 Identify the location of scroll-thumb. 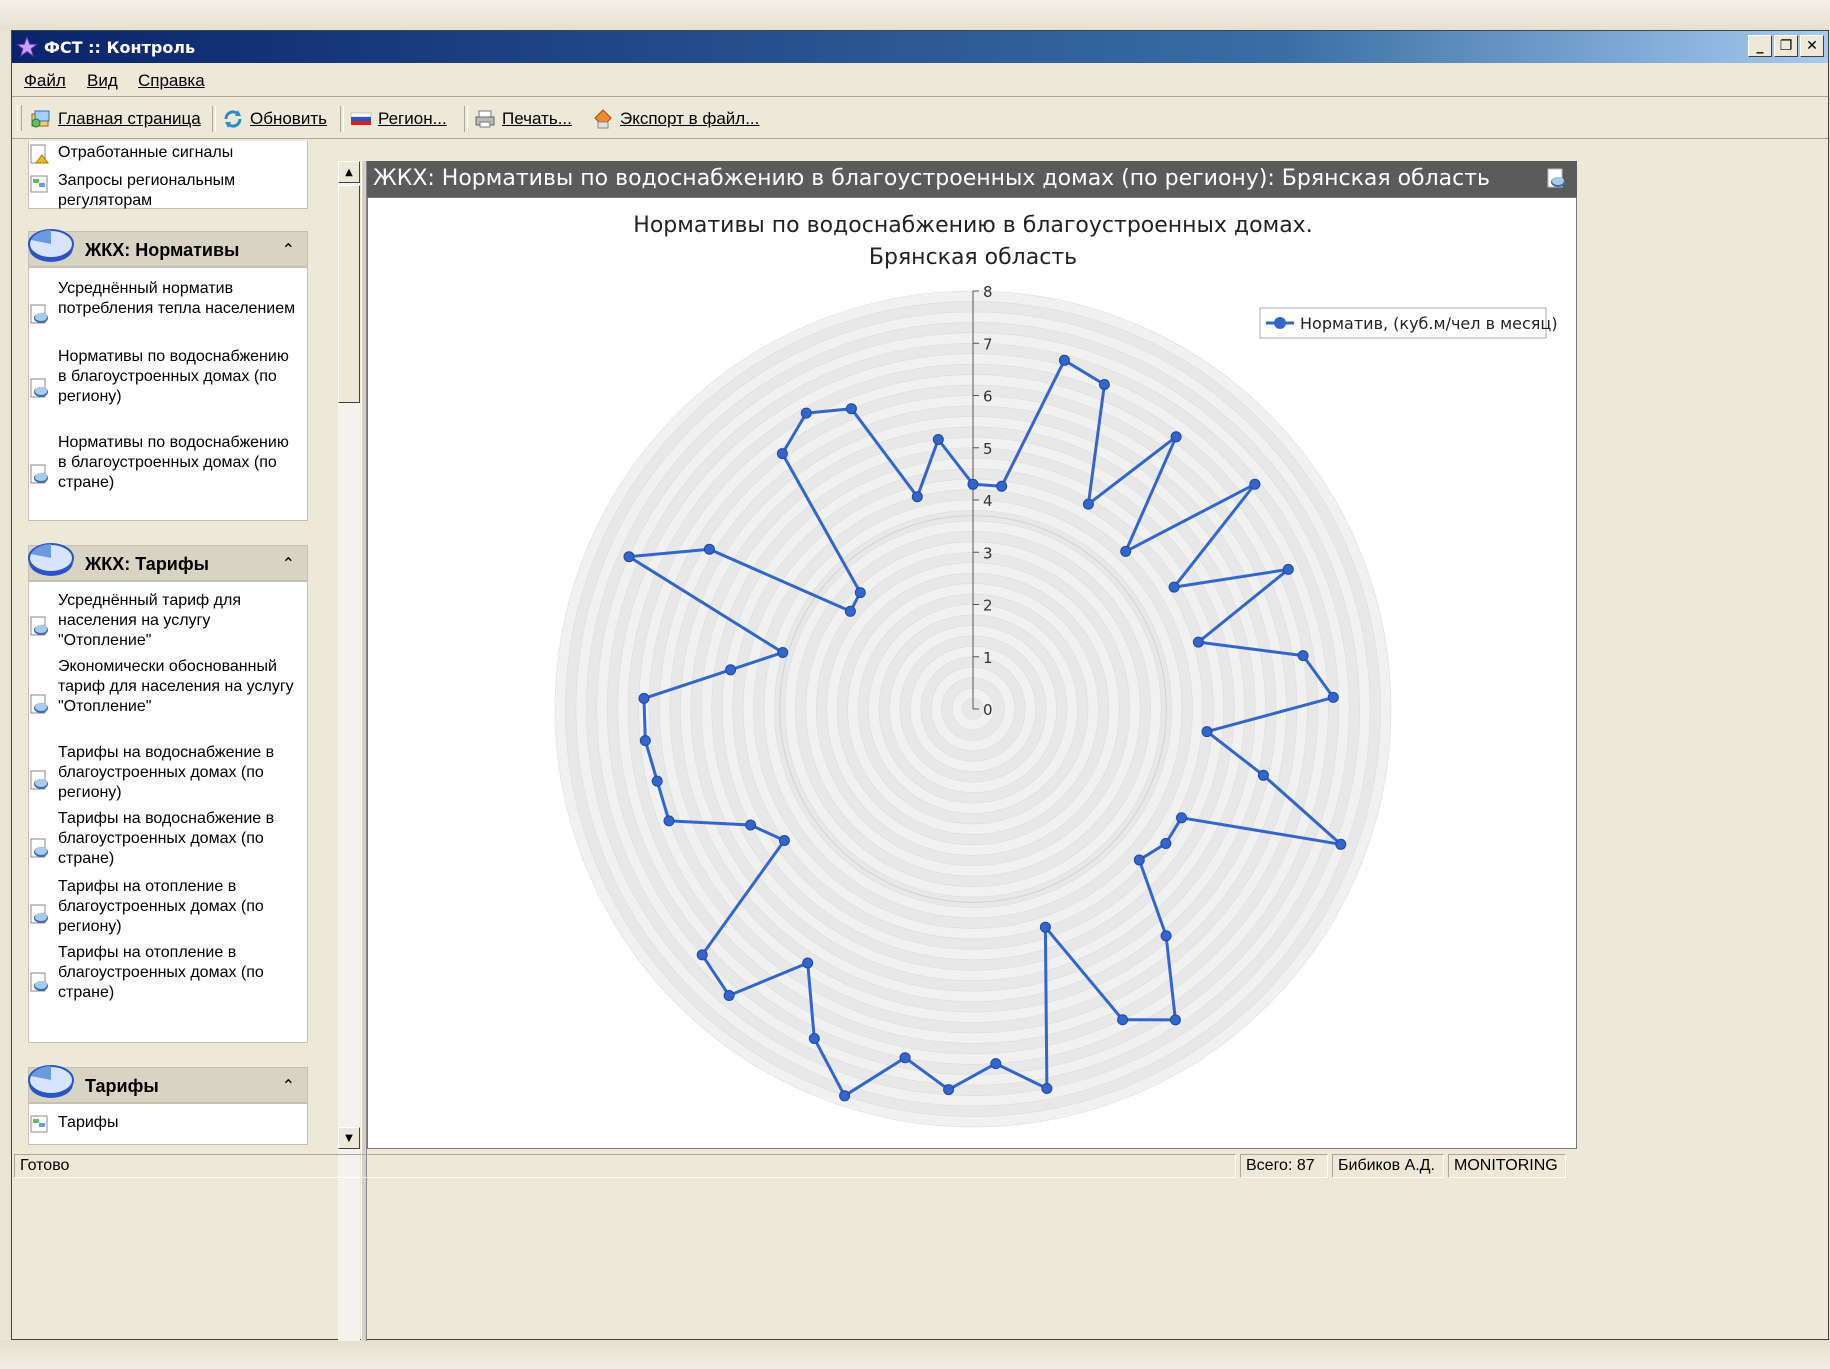
(349, 294).